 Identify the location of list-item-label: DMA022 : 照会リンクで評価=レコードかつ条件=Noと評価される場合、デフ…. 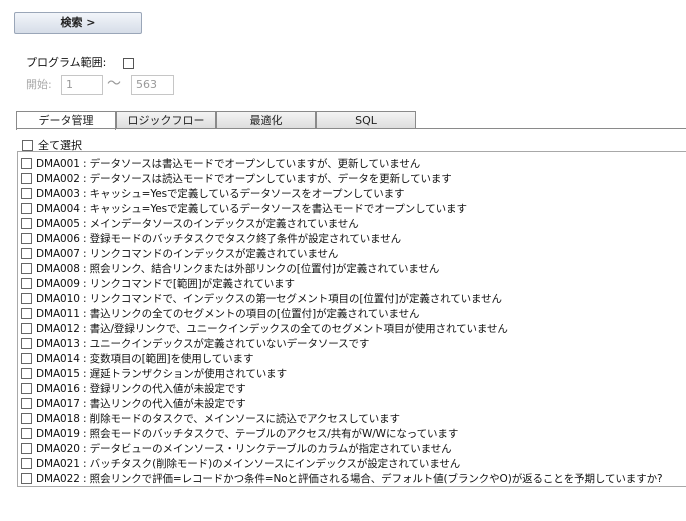
(349, 478).